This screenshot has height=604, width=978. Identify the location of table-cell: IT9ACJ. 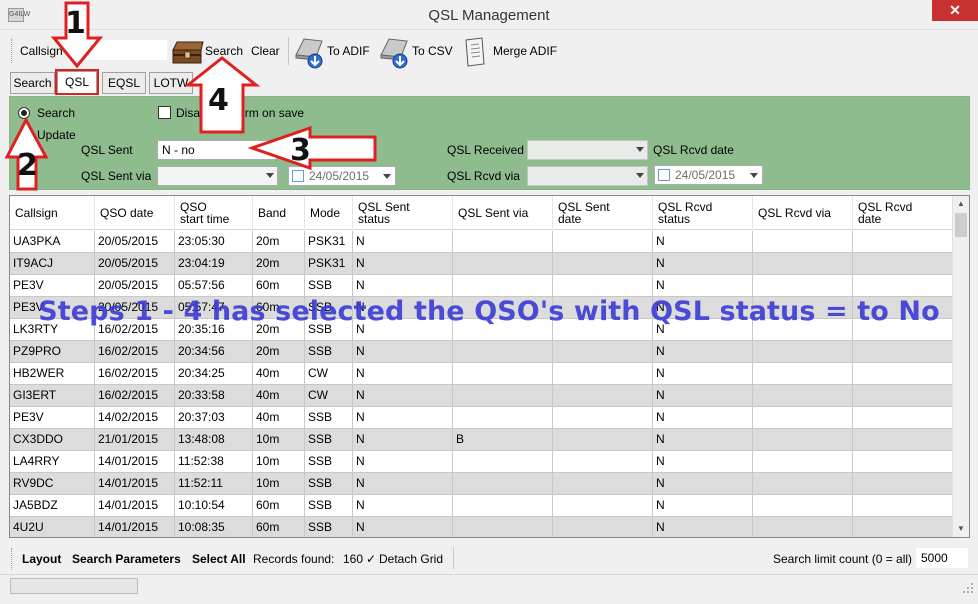
(52, 264).